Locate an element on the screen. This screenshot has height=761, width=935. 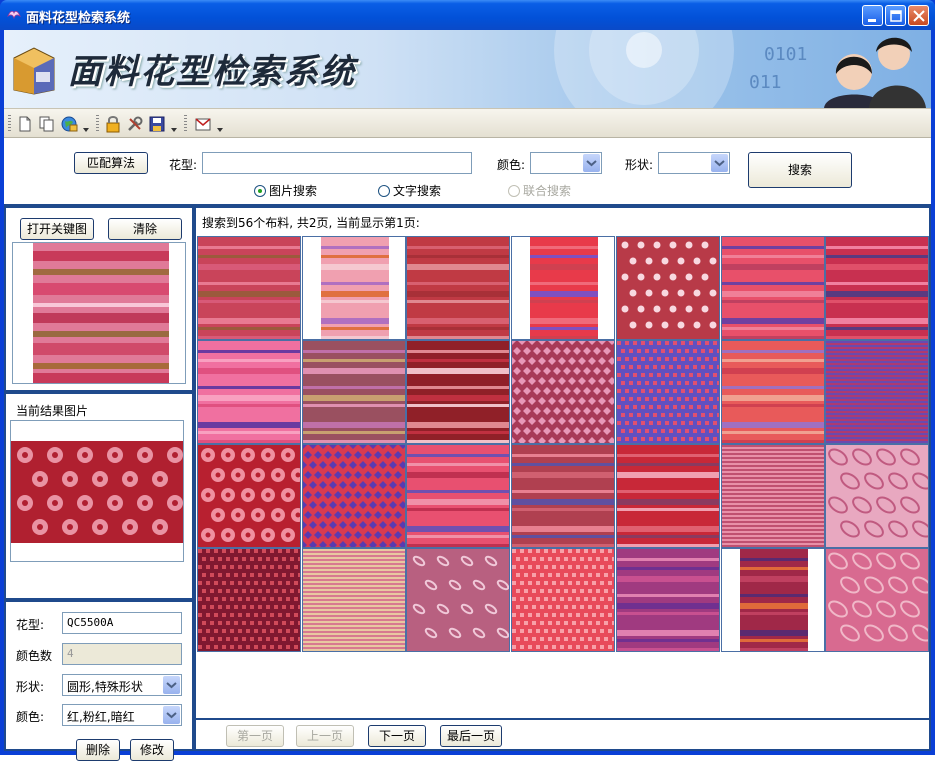
close-button is located at coordinates (918, 15).